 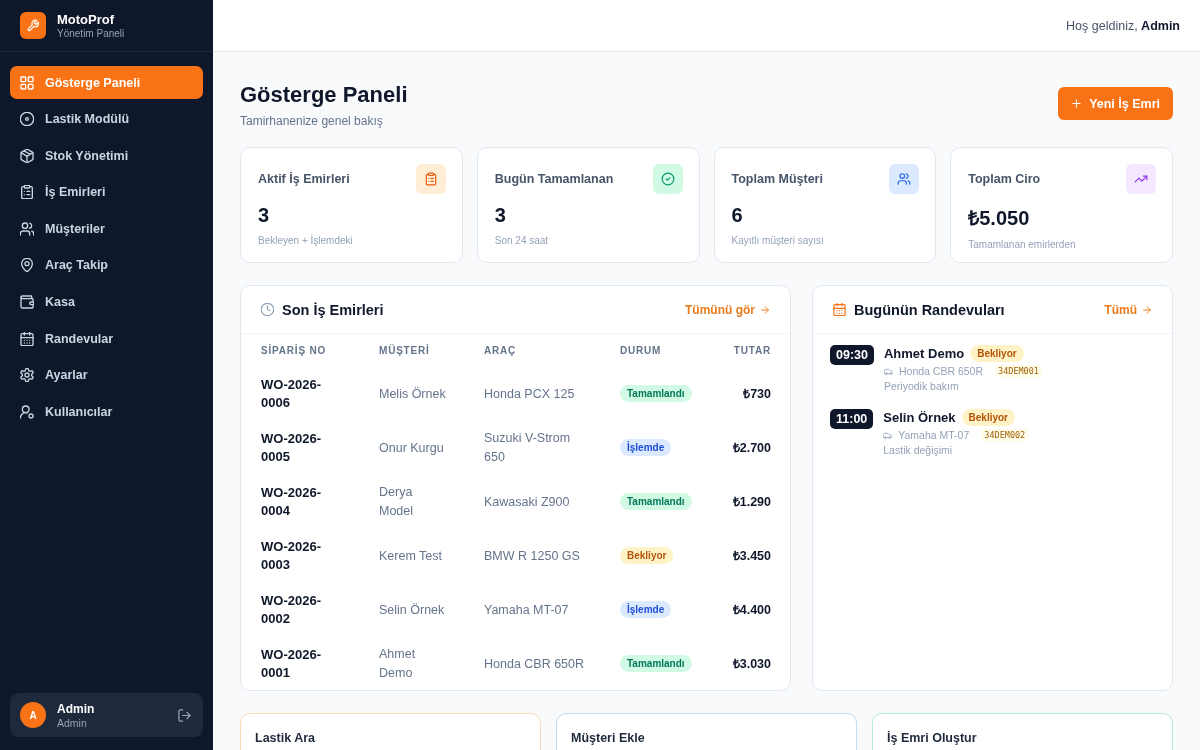 I want to click on wallet-icon, so click(x=27, y=302).